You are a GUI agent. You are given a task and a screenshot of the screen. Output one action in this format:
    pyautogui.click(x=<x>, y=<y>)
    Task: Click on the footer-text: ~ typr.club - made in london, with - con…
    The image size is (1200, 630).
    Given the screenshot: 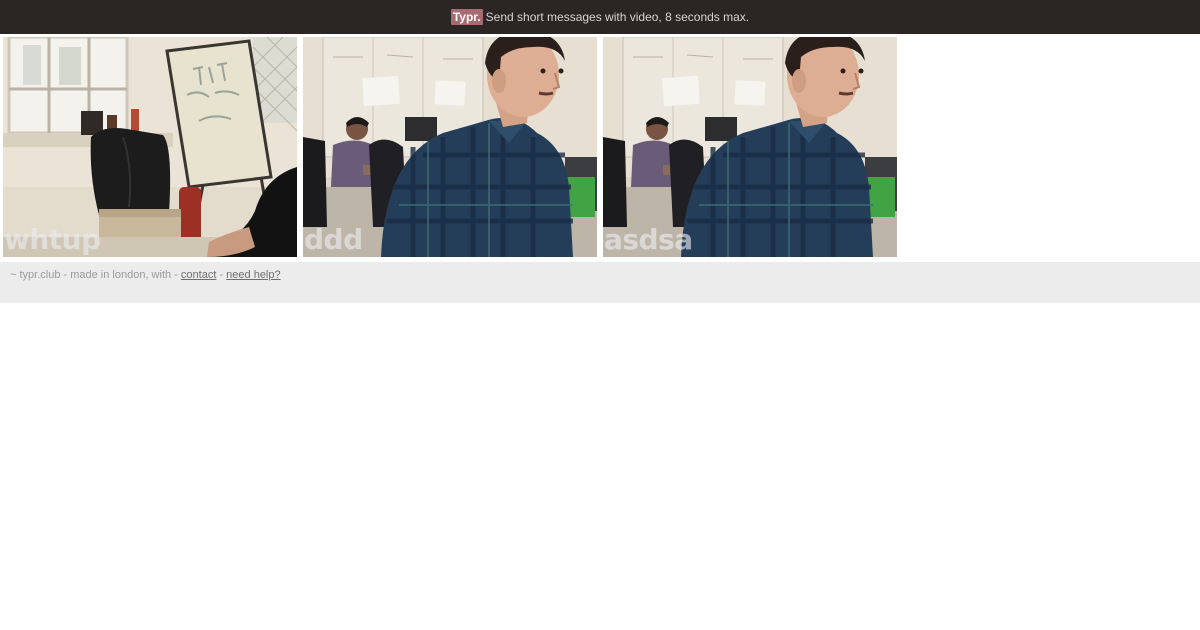 What is the action you would take?
    pyautogui.click(x=145, y=275)
    